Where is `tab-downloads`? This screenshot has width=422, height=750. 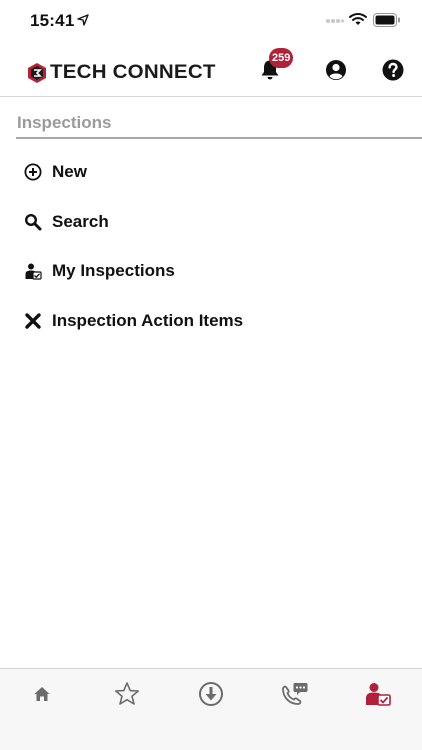
tab-downloads is located at coordinates (211, 694).